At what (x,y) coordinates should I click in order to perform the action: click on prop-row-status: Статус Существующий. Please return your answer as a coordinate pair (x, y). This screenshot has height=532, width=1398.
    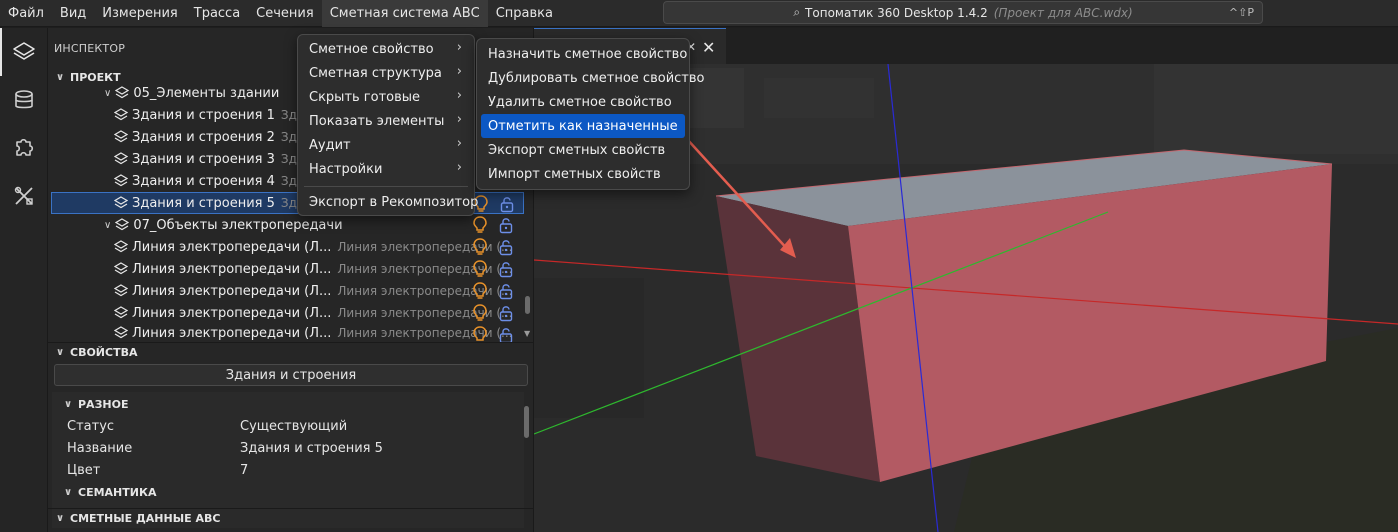
    Looking at the image, I should click on (288, 426).